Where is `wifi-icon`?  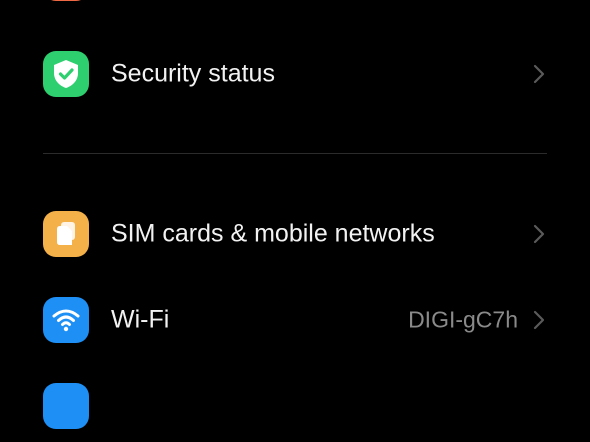
wifi-icon is located at coordinates (66, 320).